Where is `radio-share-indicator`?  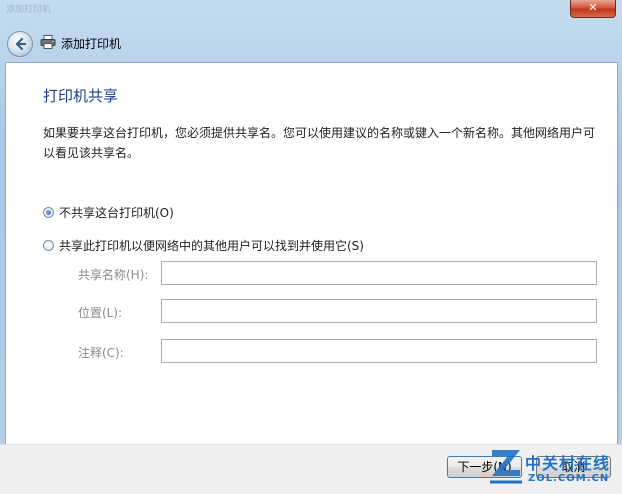 radio-share-indicator is located at coordinates (48, 245).